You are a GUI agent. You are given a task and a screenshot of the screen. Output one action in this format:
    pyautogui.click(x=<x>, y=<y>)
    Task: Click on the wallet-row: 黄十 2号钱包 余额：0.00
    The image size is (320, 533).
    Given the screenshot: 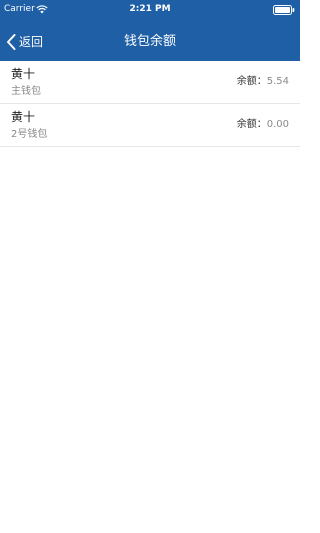 What is the action you would take?
    pyautogui.click(x=150, y=125)
    